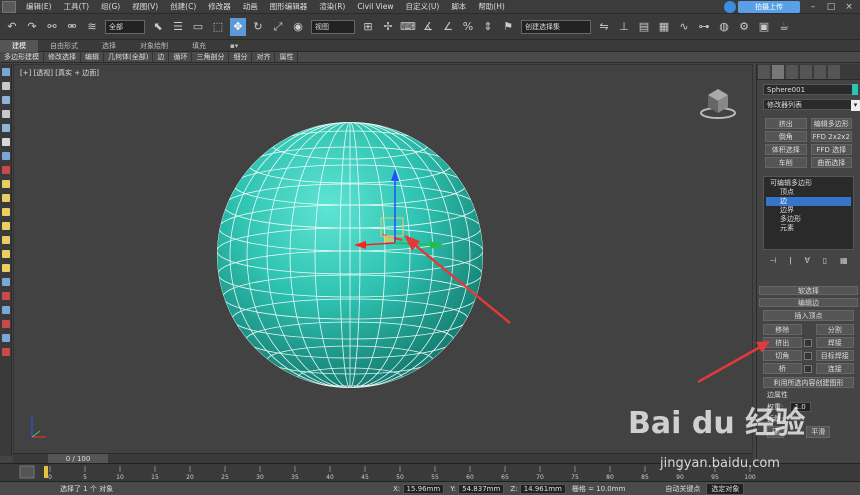 The width and height of the screenshot is (860, 495). Describe the element at coordinates (844, 262) in the screenshot. I see `configure-sets-icon: ▦` at that location.